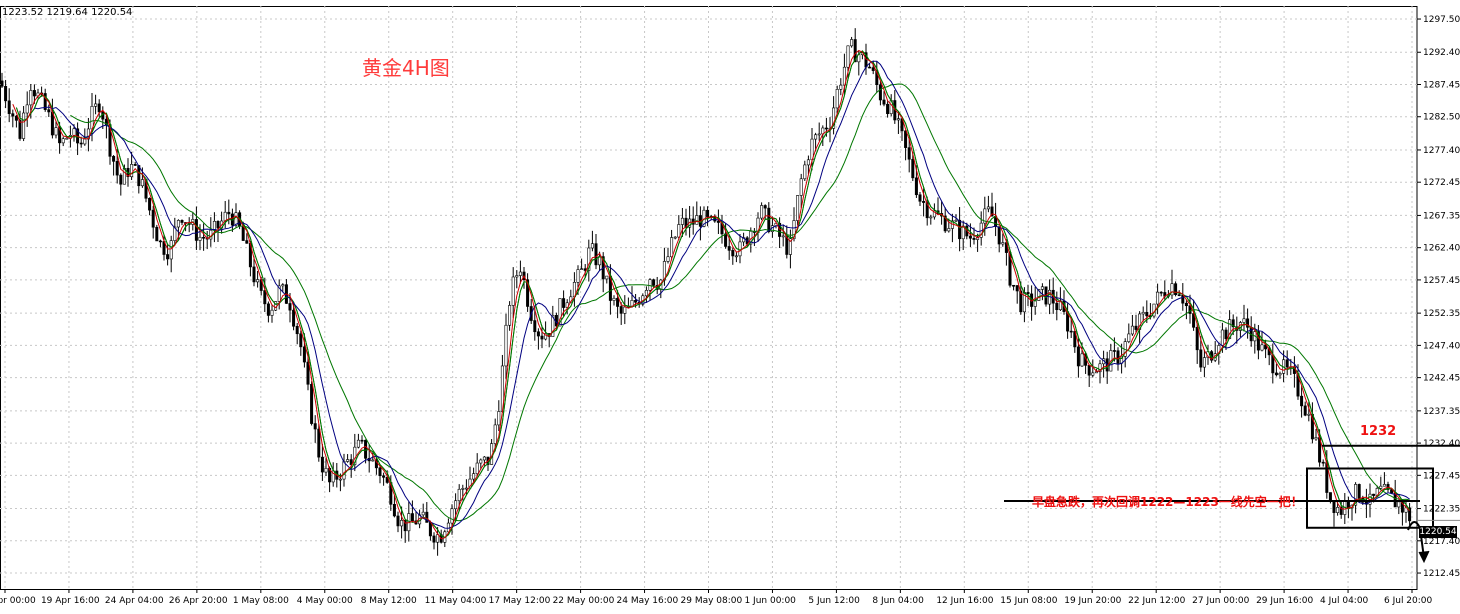 Image resolution: width=1460 pixels, height=614 pixels. What do you see at coordinates (1441, 314) in the screenshot?
I see `y-tick-label: 1252.35` at bounding box center [1441, 314].